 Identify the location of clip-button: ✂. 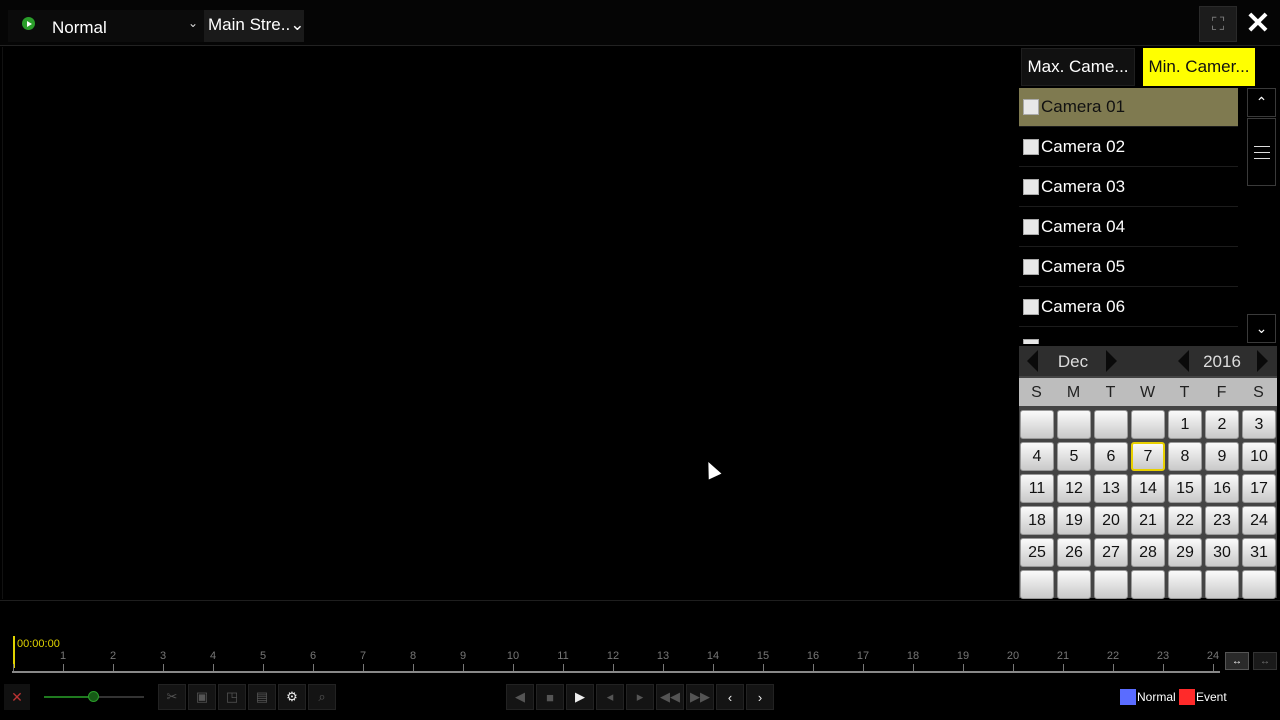
(172, 697).